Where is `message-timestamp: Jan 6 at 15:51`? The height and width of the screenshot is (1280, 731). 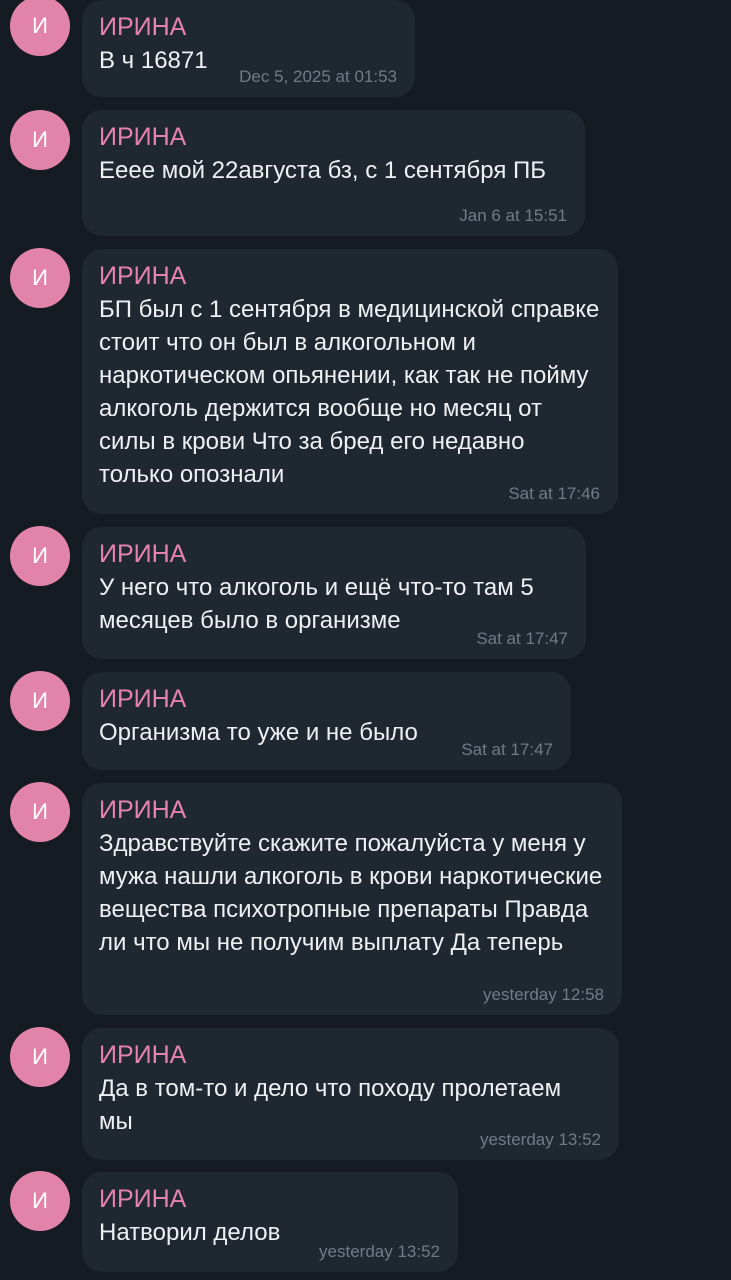 message-timestamp: Jan 6 at 15:51 is located at coordinates (513, 215).